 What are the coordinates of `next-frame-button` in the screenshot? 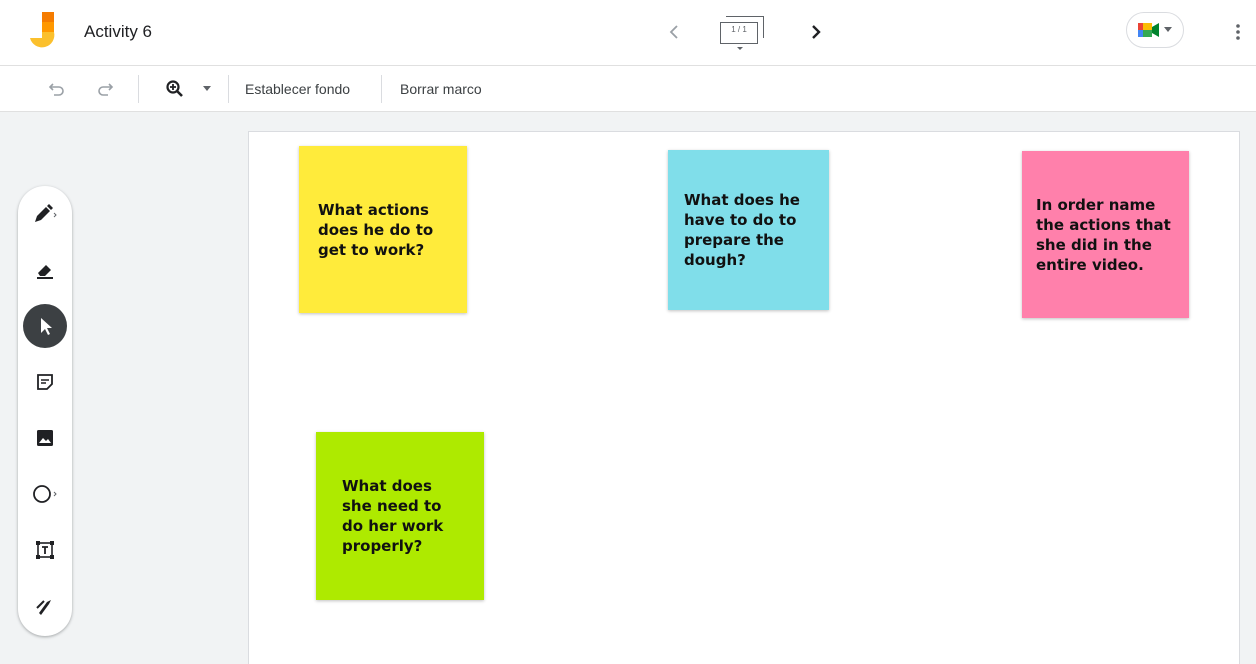 It's located at (816, 32).